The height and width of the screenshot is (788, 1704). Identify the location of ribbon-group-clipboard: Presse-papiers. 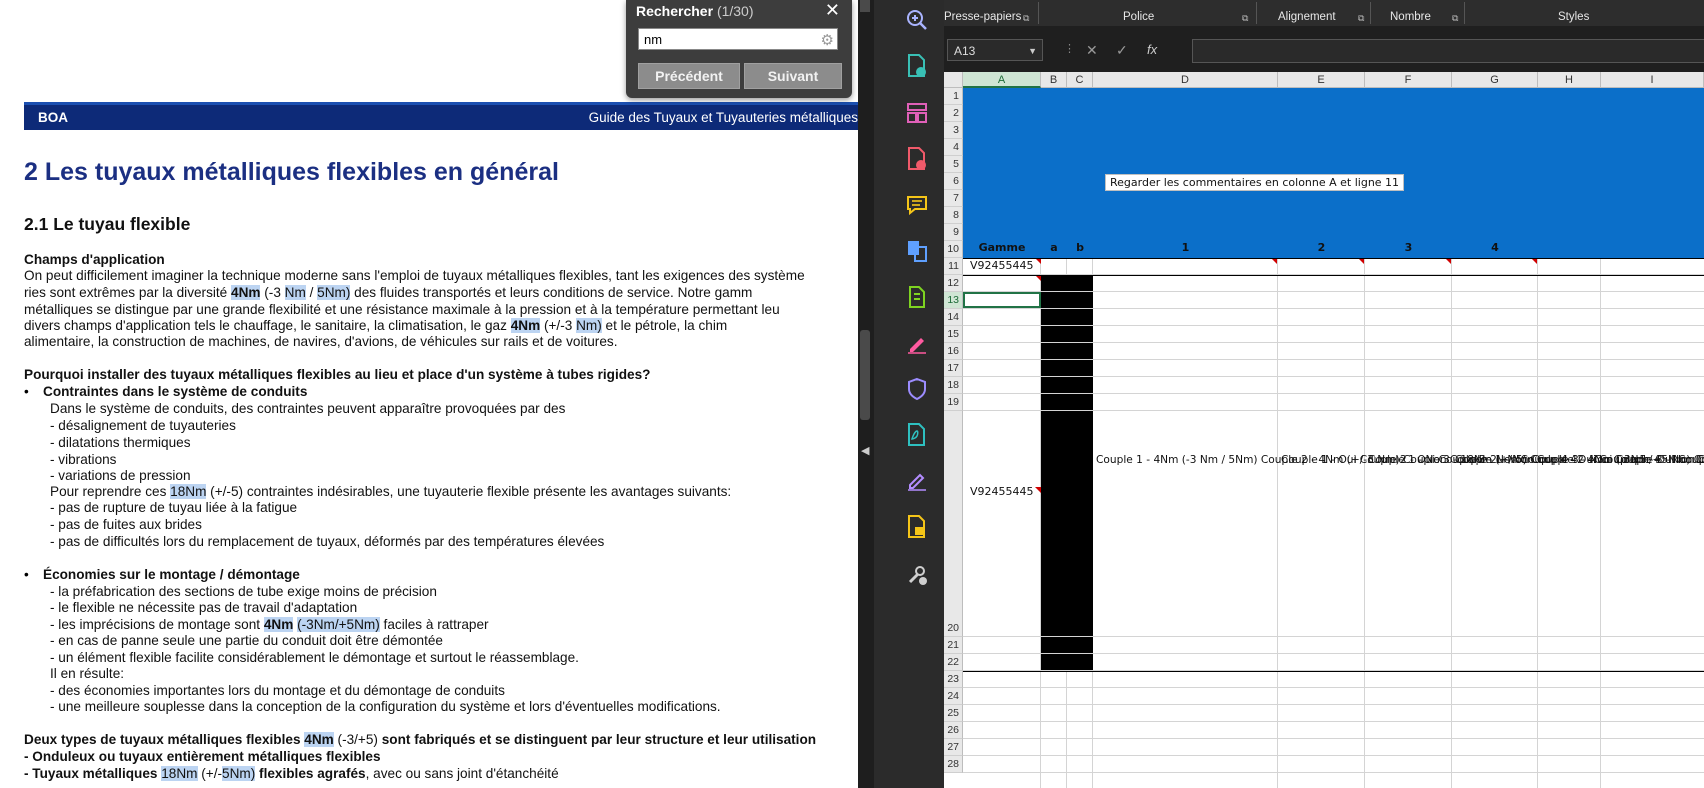
(982, 17).